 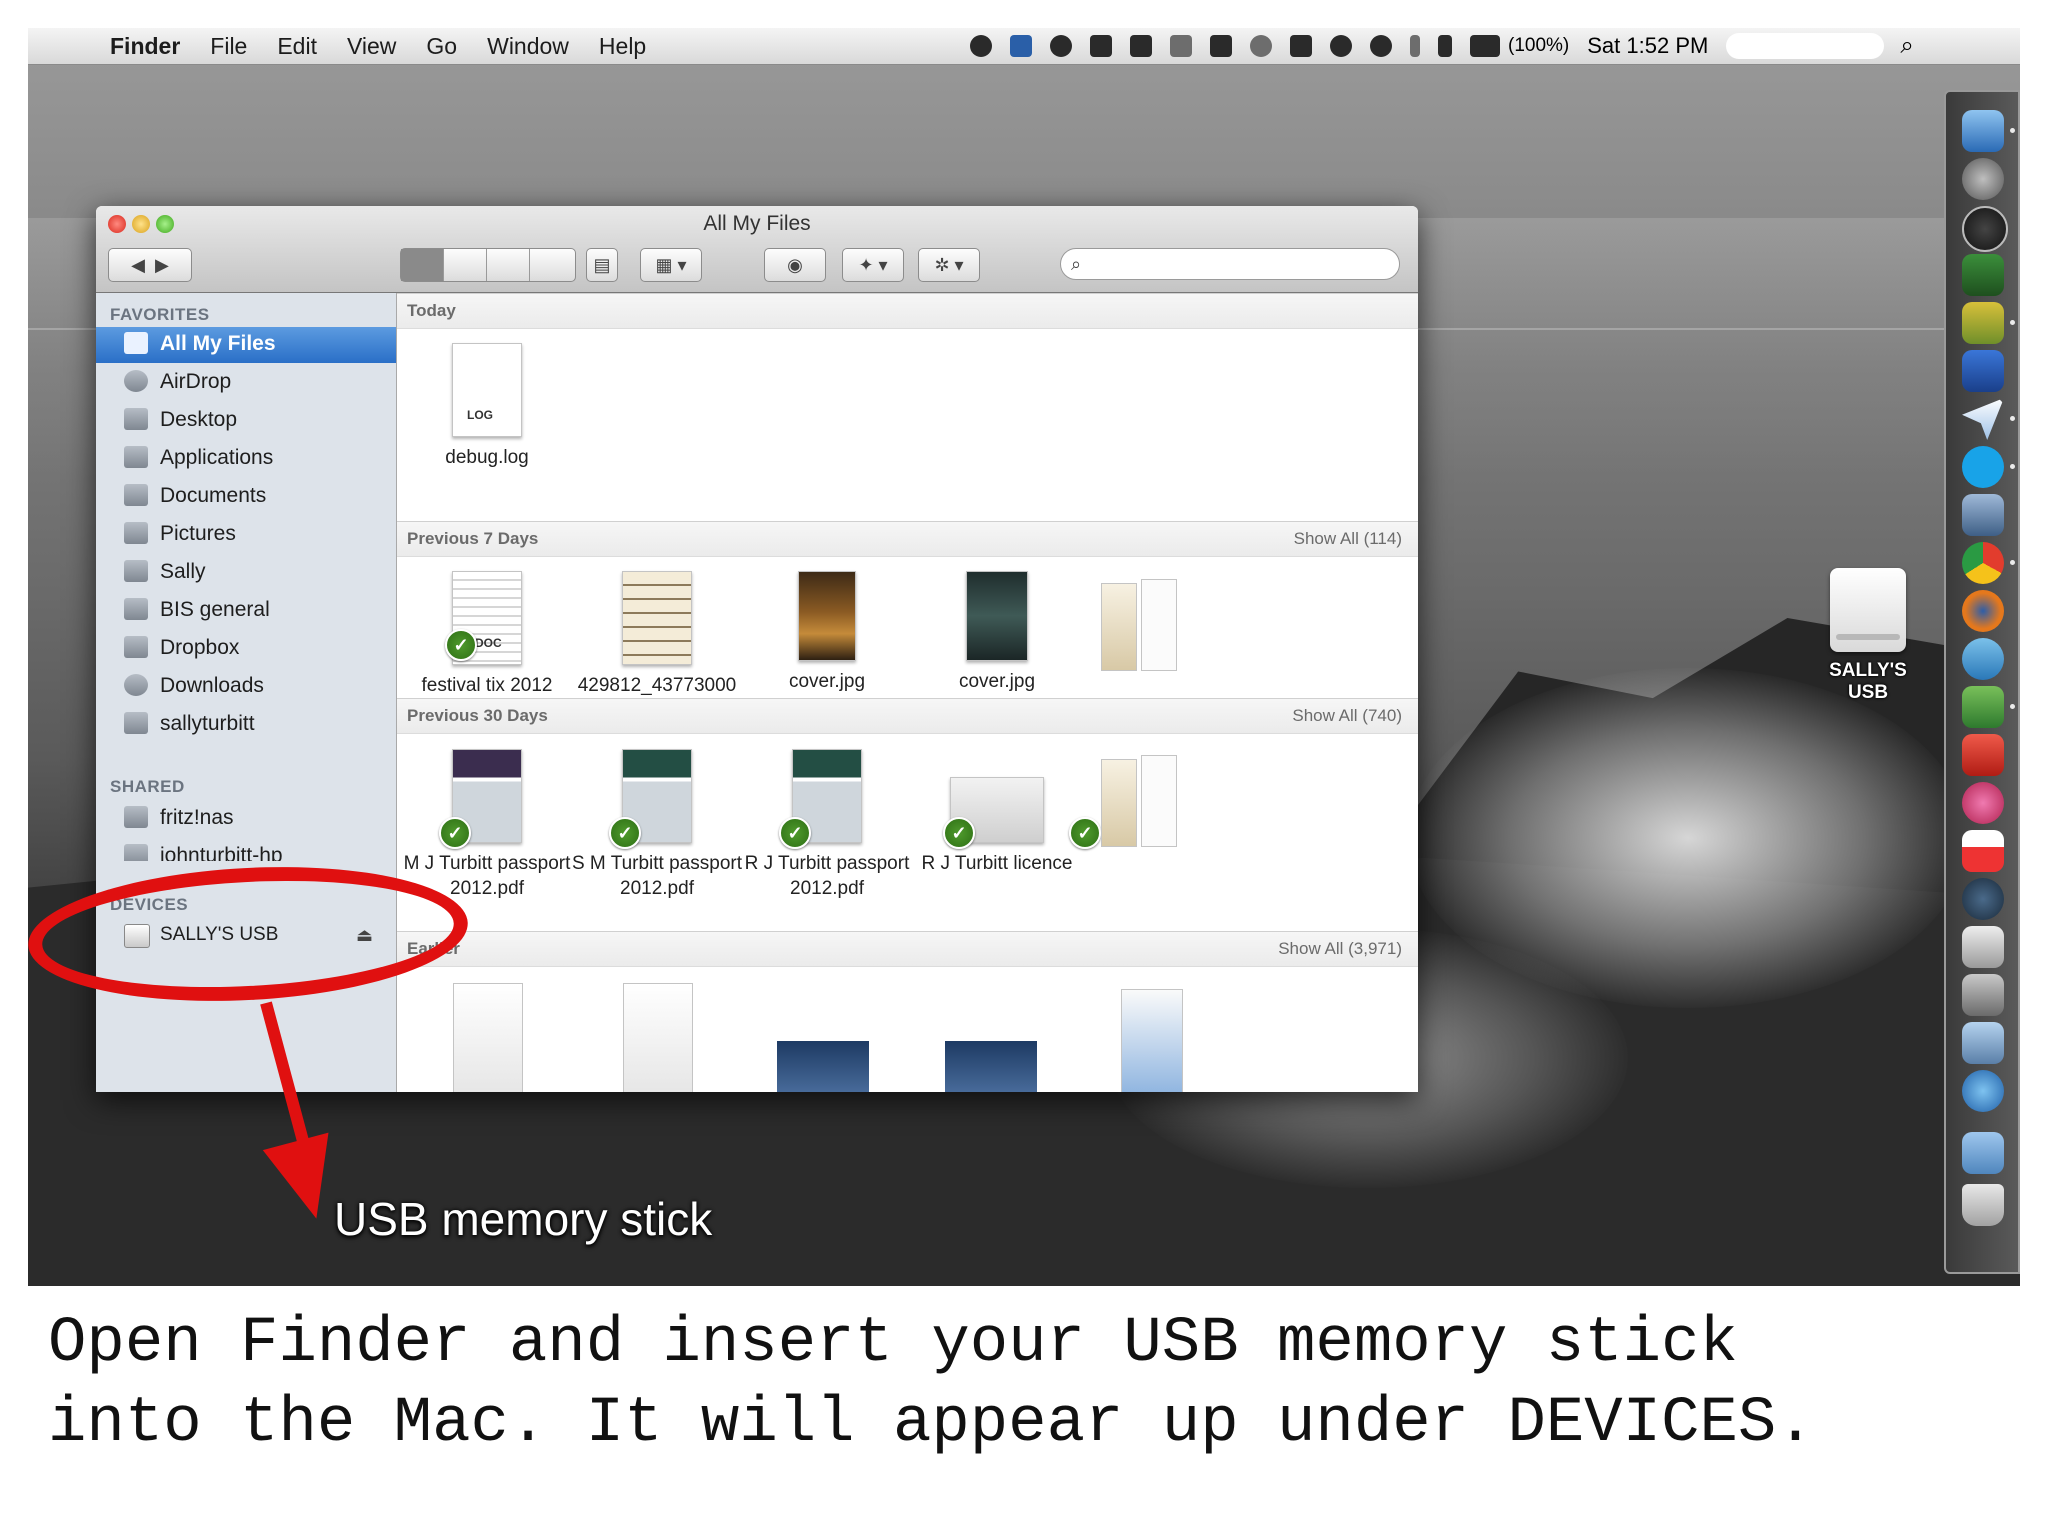 What do you see at coordinates (246, 649) in the screenshot?
I see `sidebar-item-dropbox: Dropbox` at bounding box center [246, 649].